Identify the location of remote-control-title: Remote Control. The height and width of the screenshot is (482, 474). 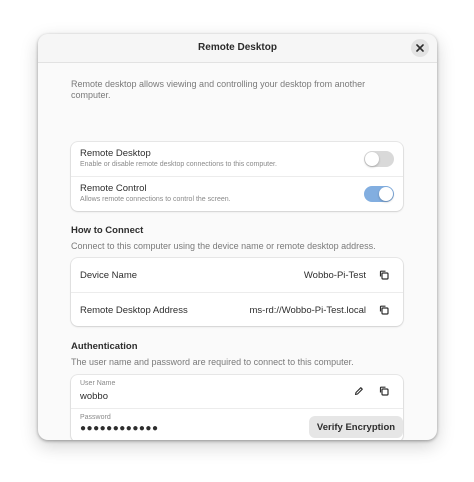
(113, 188).